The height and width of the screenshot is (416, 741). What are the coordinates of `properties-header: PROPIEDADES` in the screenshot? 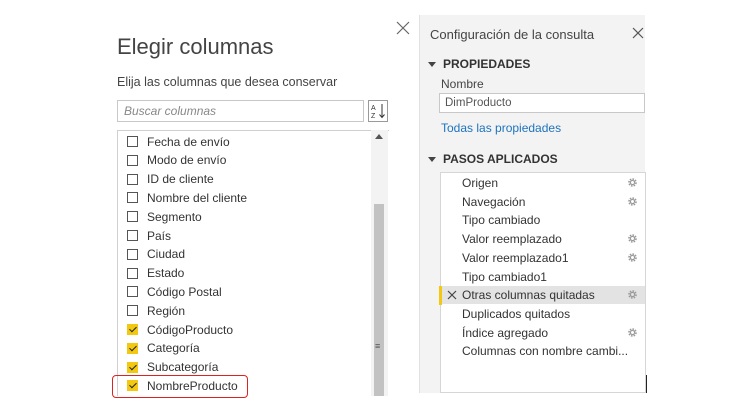 It's located at (479, 64).